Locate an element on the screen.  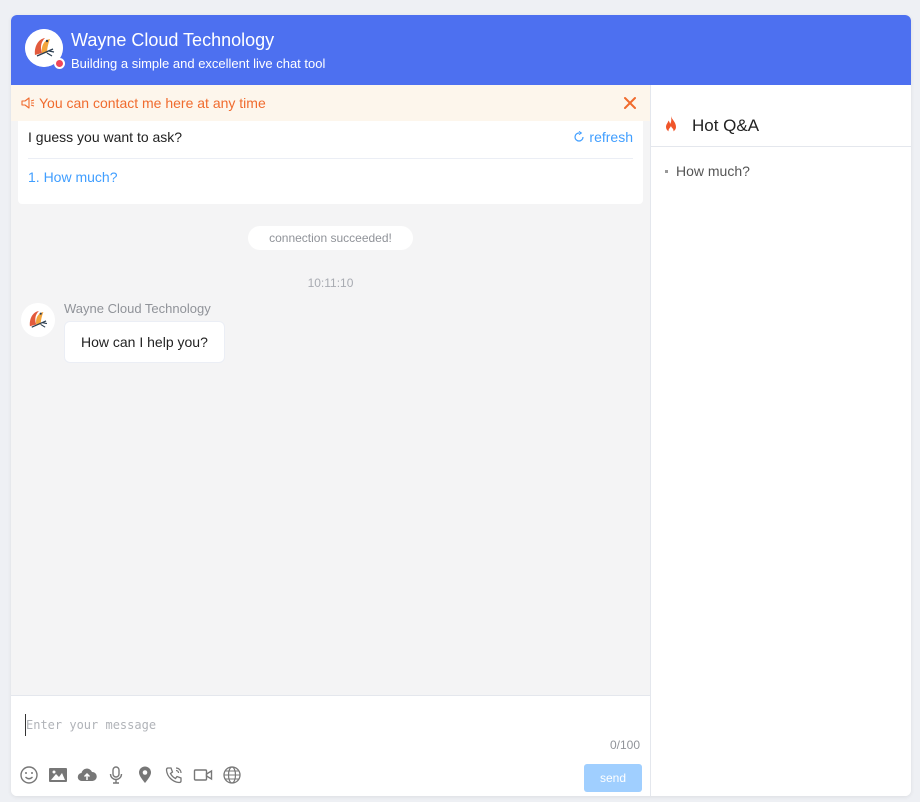
phone-icon is located at coordinates (173, 774).